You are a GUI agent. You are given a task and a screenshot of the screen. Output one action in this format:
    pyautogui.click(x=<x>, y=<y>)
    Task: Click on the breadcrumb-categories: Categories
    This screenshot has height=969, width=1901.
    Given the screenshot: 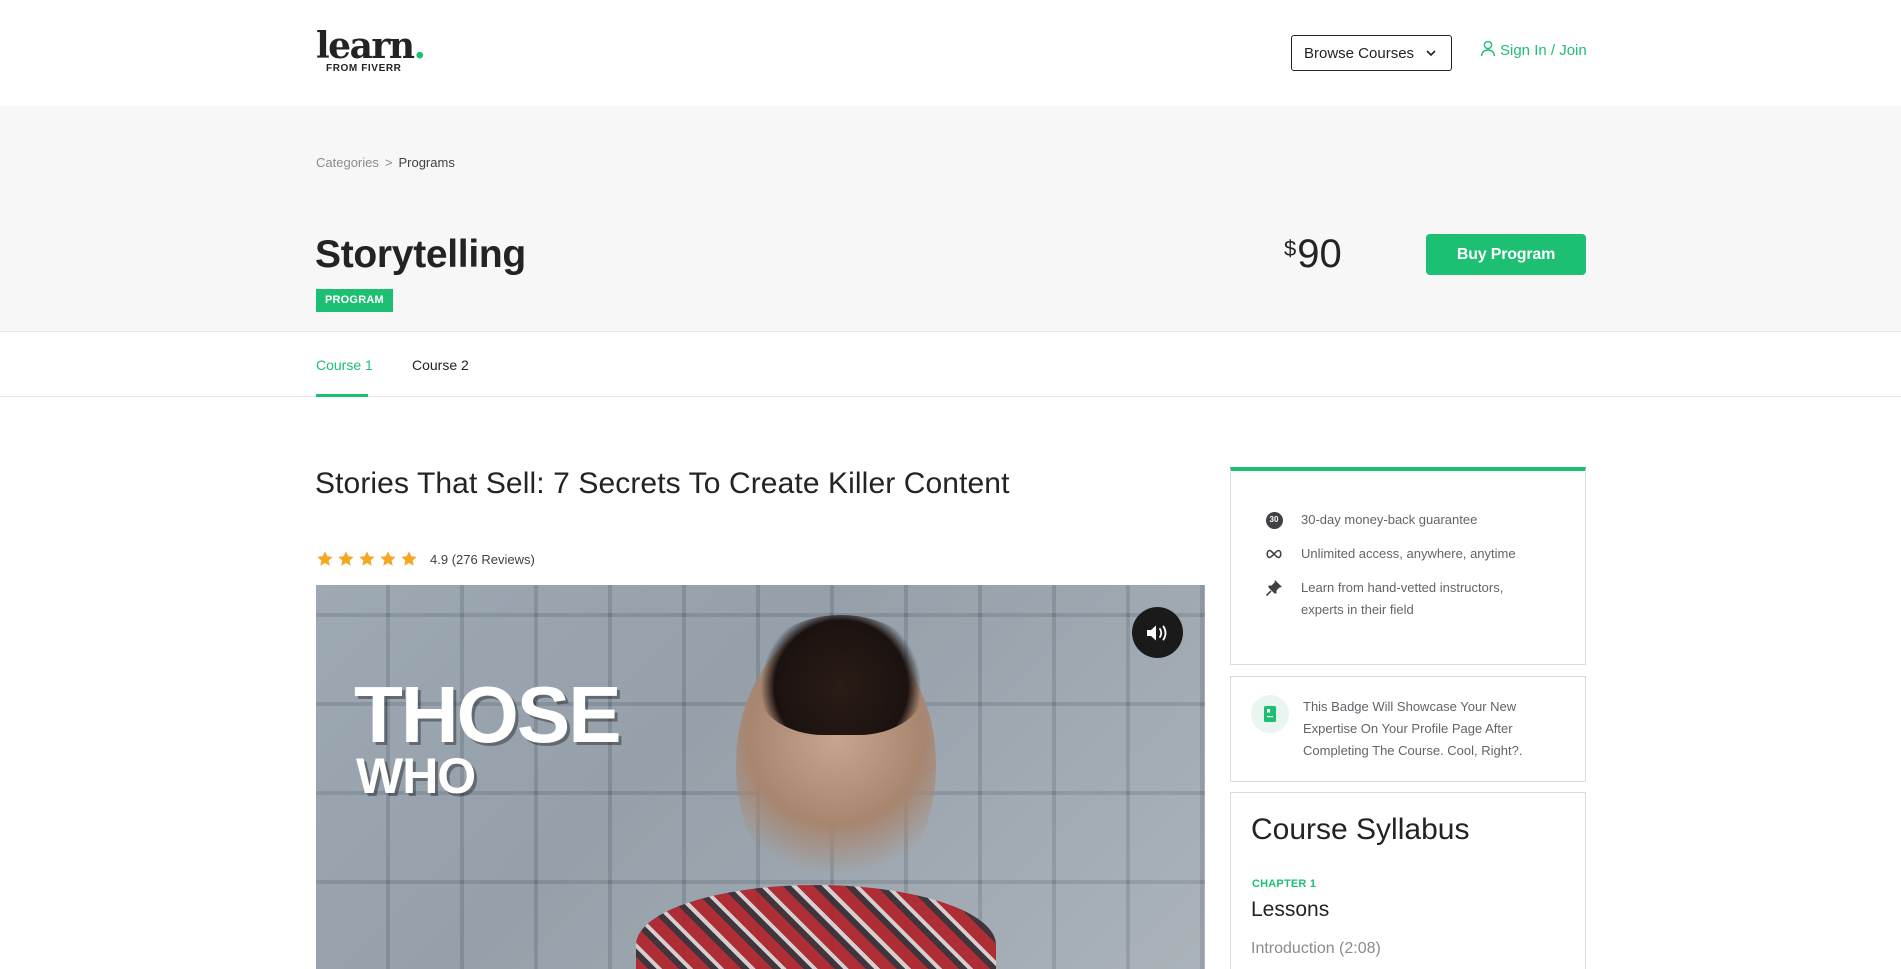 What is the action you would take?
    pyautogui.click(x=347, y=162)
    